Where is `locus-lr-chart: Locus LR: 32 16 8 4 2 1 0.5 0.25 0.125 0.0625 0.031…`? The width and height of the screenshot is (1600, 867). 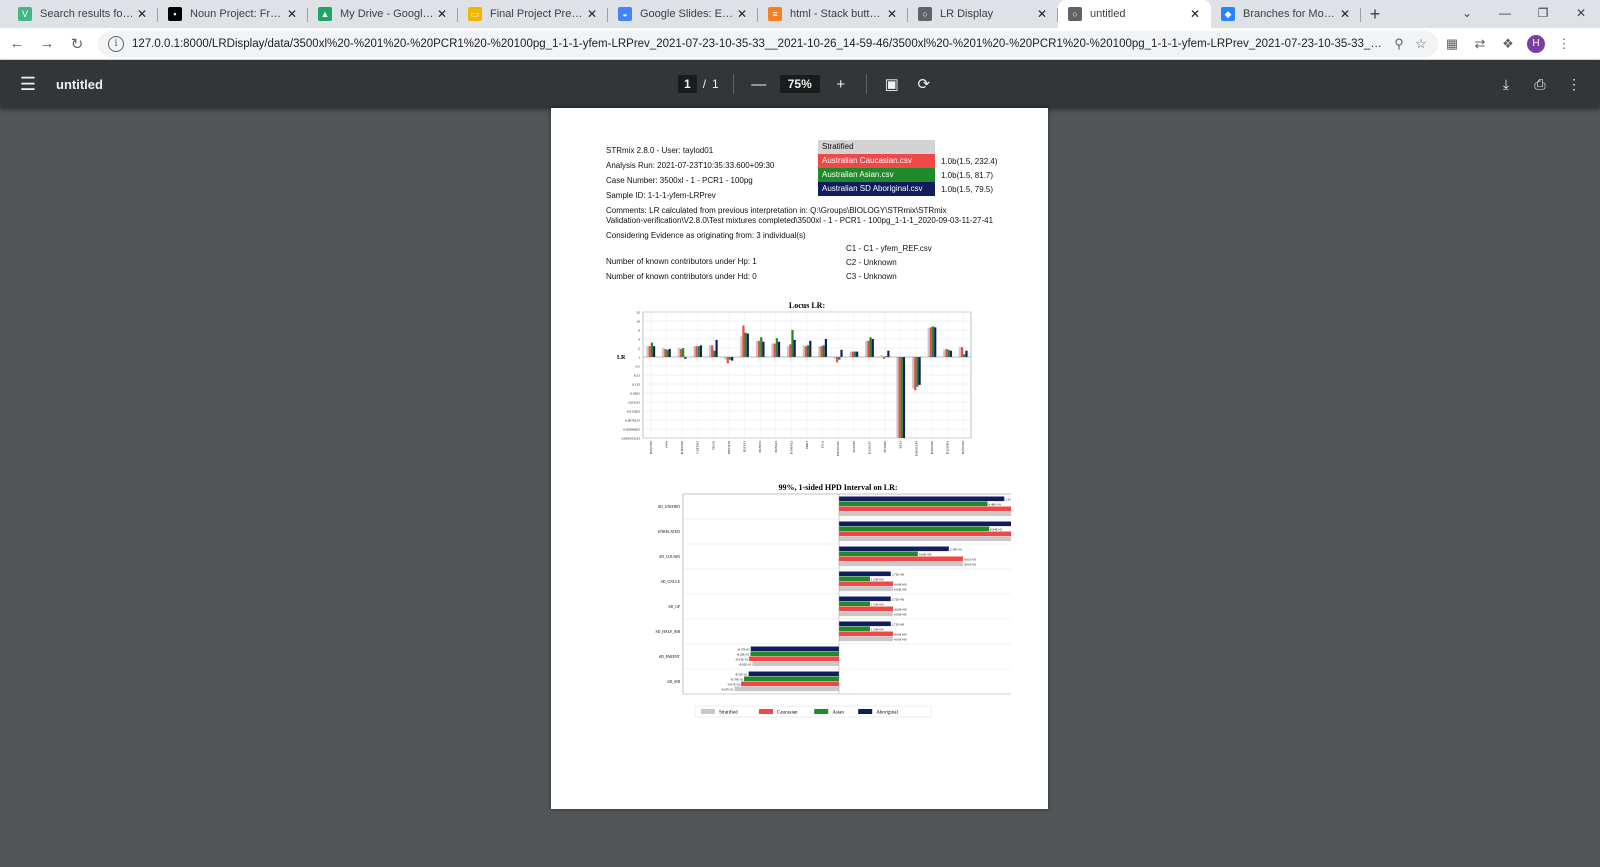
locus-lr-chart: Locus LR: 32 16 8 4 2 1 0.5 0.25 0.125 0.0625 0.031… is located at coordinates (794, 378).